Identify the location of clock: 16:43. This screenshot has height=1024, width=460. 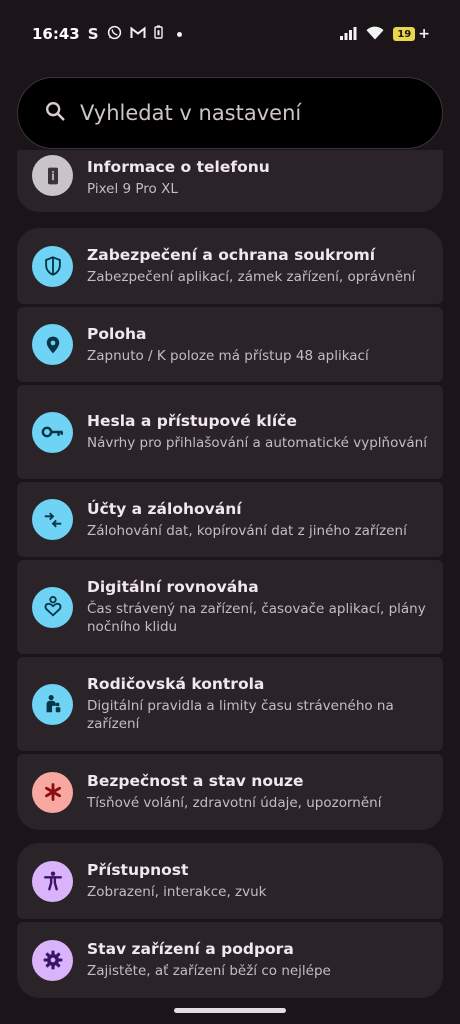
(56, 34).